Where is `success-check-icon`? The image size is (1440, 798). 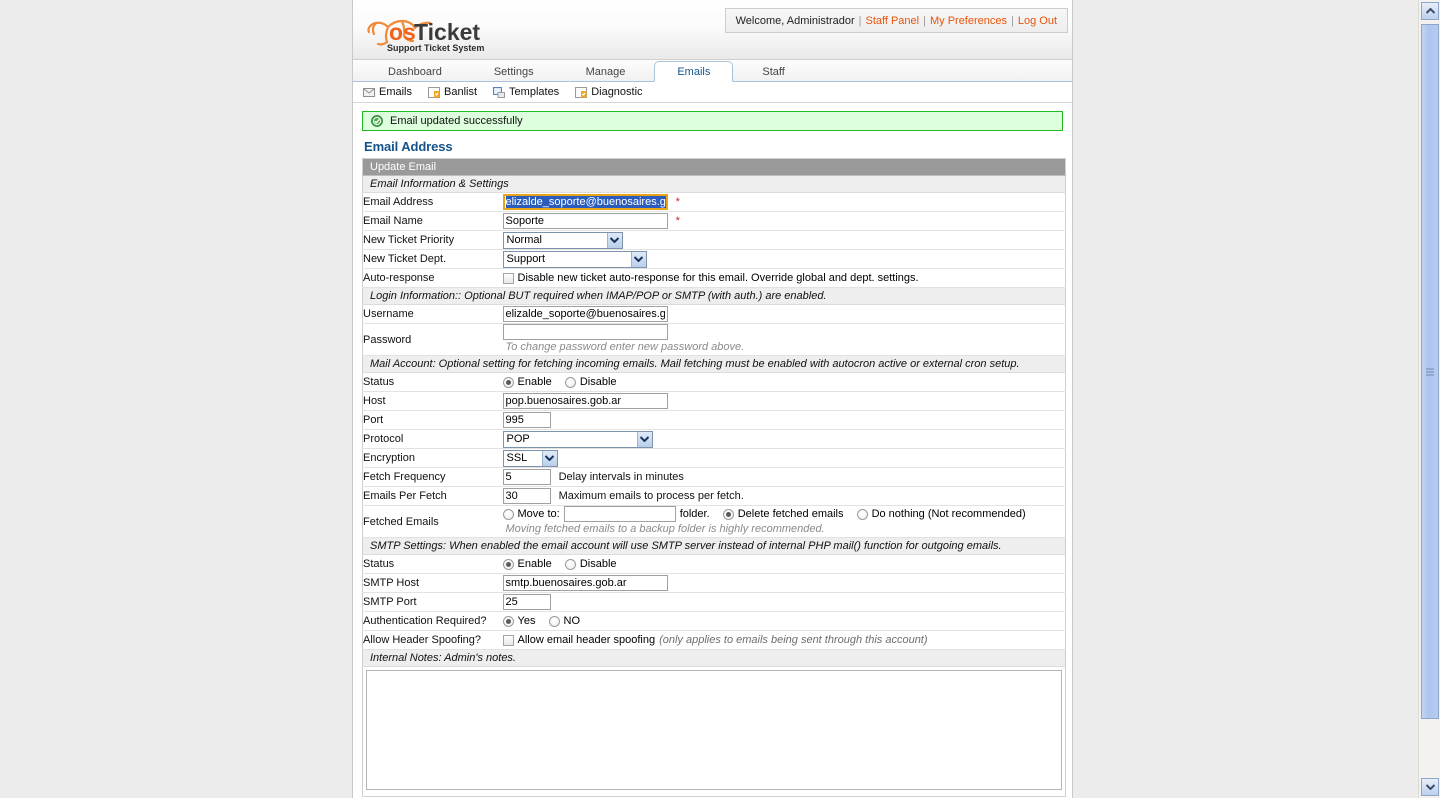 success-check-icon is located at coordinates (377, 121).